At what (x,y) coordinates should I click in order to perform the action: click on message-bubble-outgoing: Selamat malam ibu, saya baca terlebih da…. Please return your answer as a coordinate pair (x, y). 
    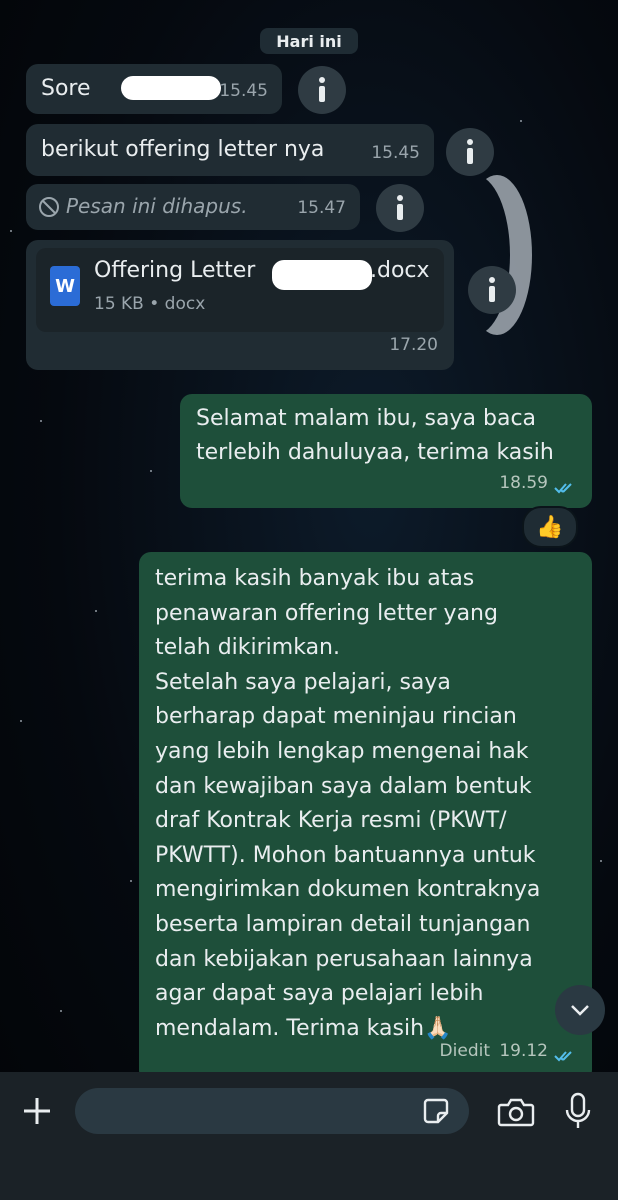
    Looking at the image, I should click on (386, 451).